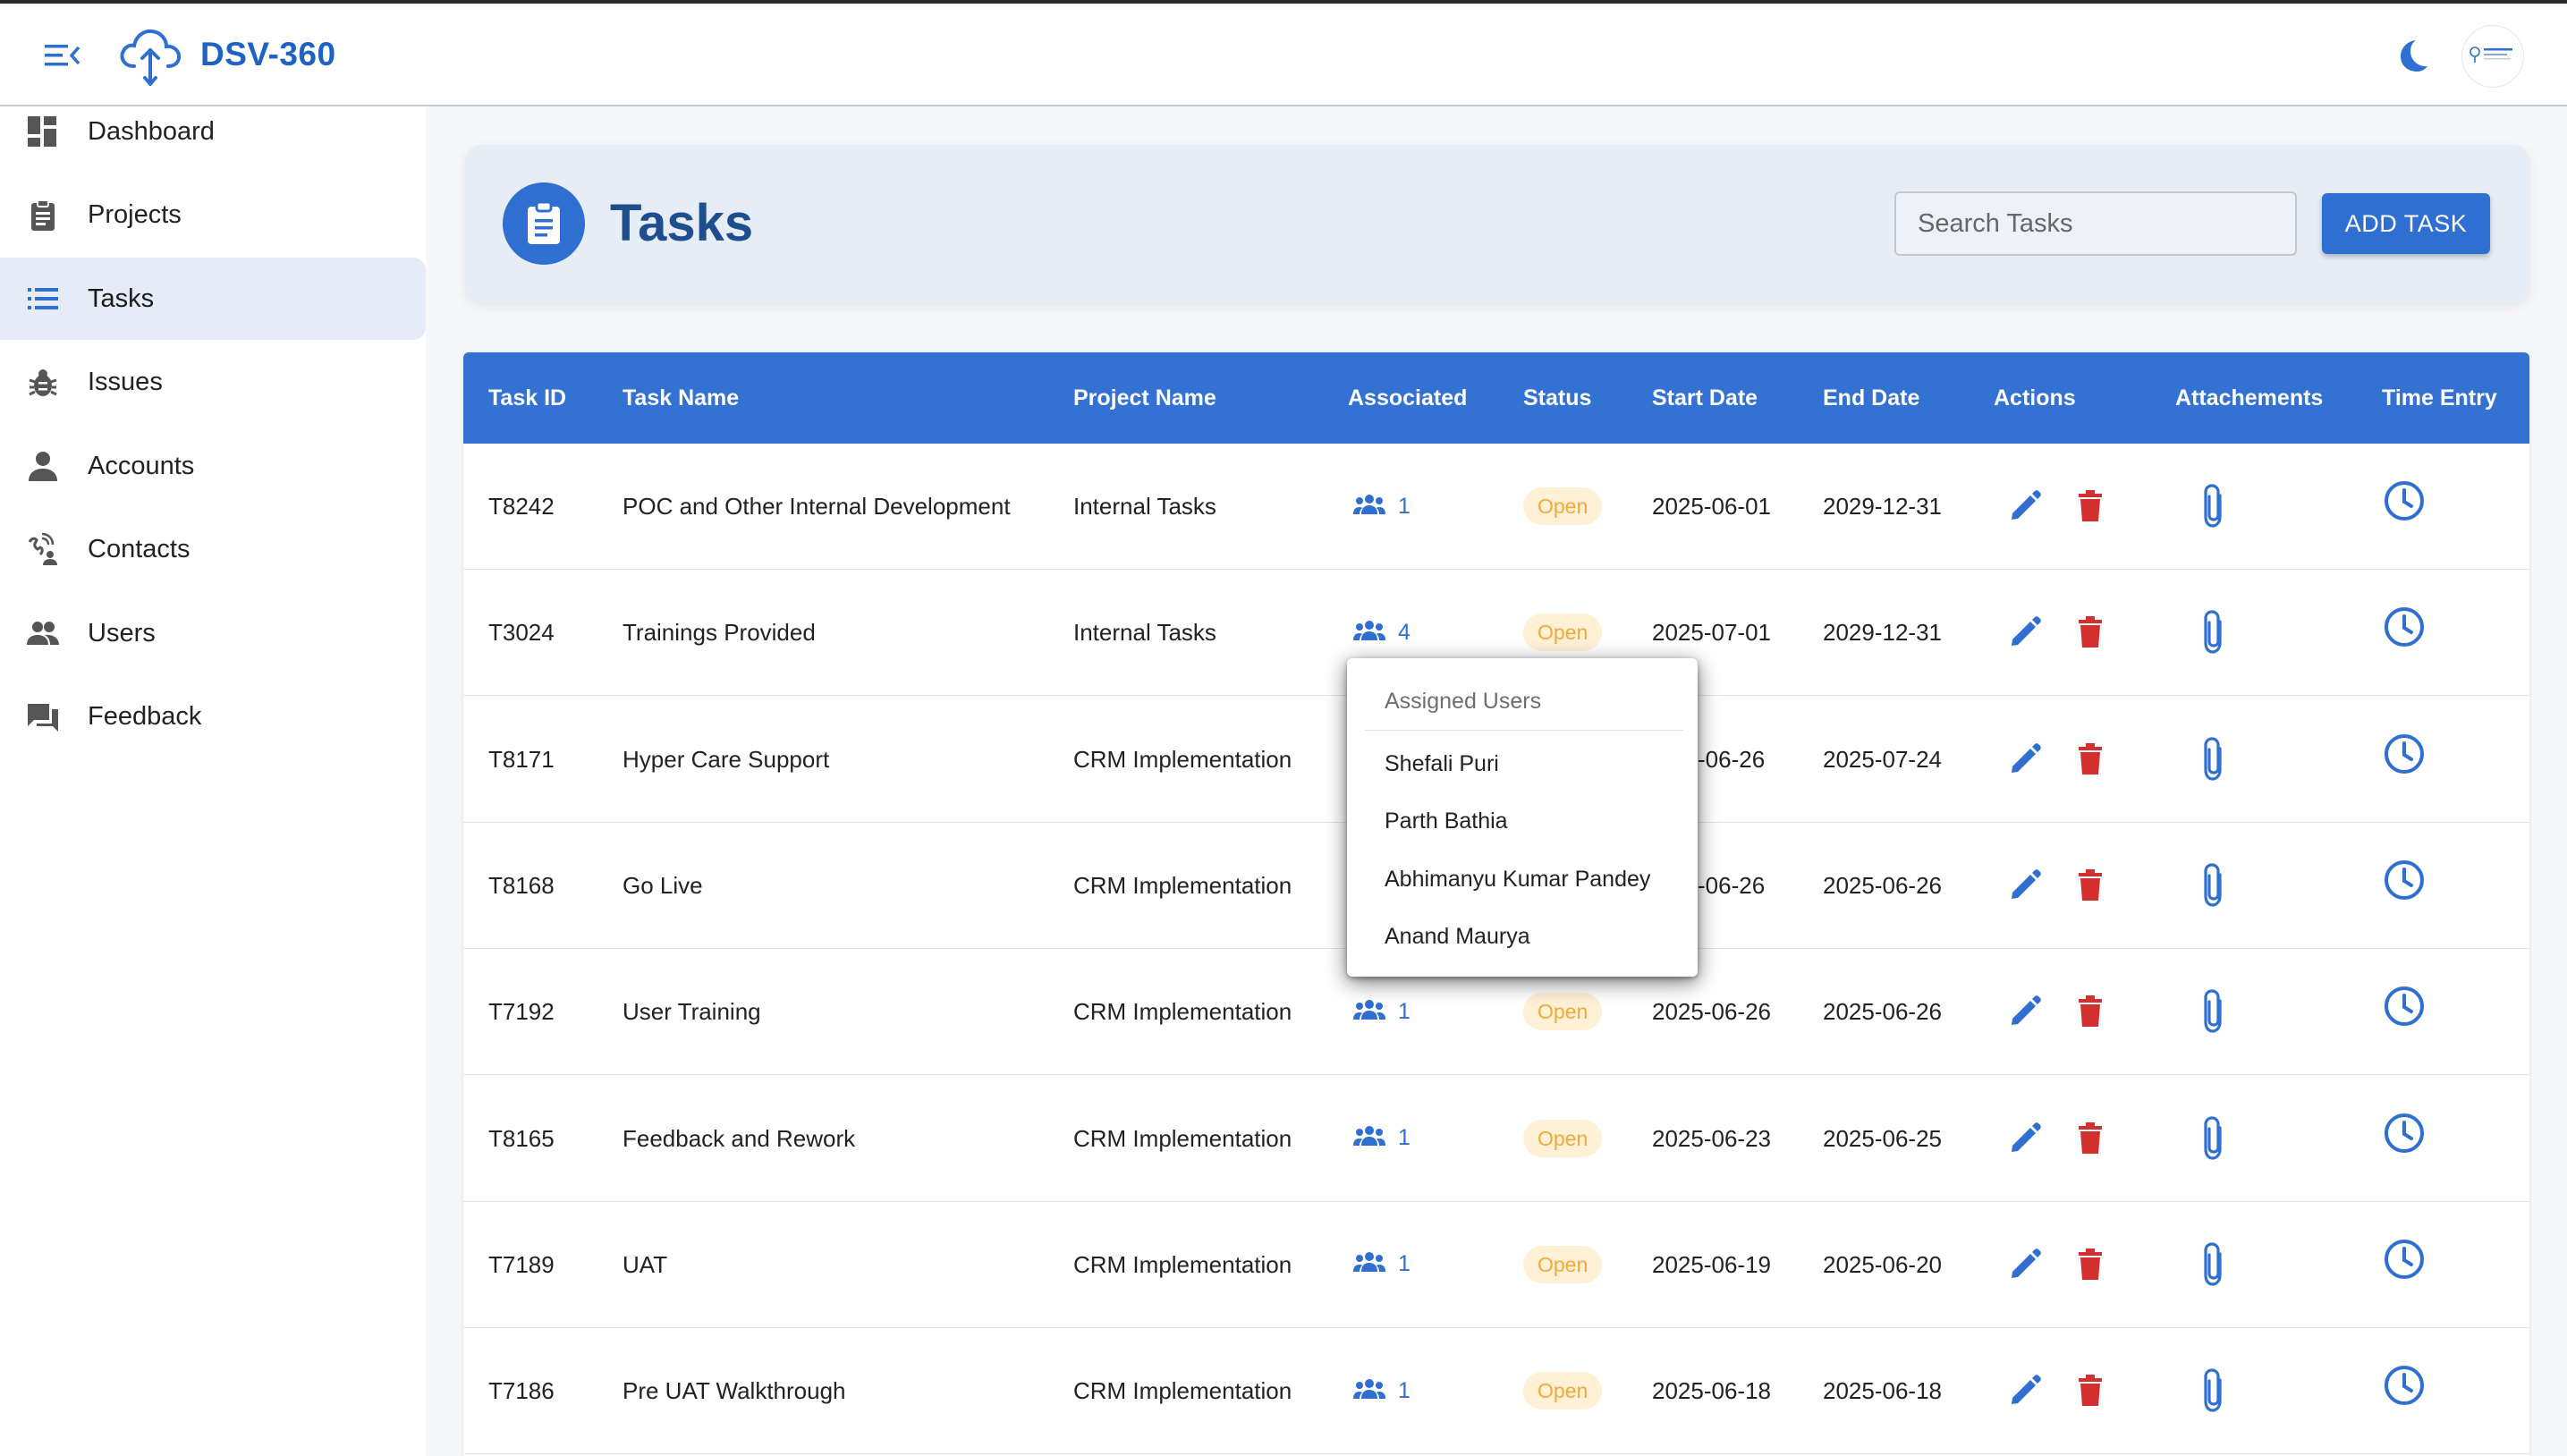 The image size is (2567, 1456). What do you see at coordinates (43, 131) in the screenshot?
I see `dashboard-icon` at bounding box center [43, 131].